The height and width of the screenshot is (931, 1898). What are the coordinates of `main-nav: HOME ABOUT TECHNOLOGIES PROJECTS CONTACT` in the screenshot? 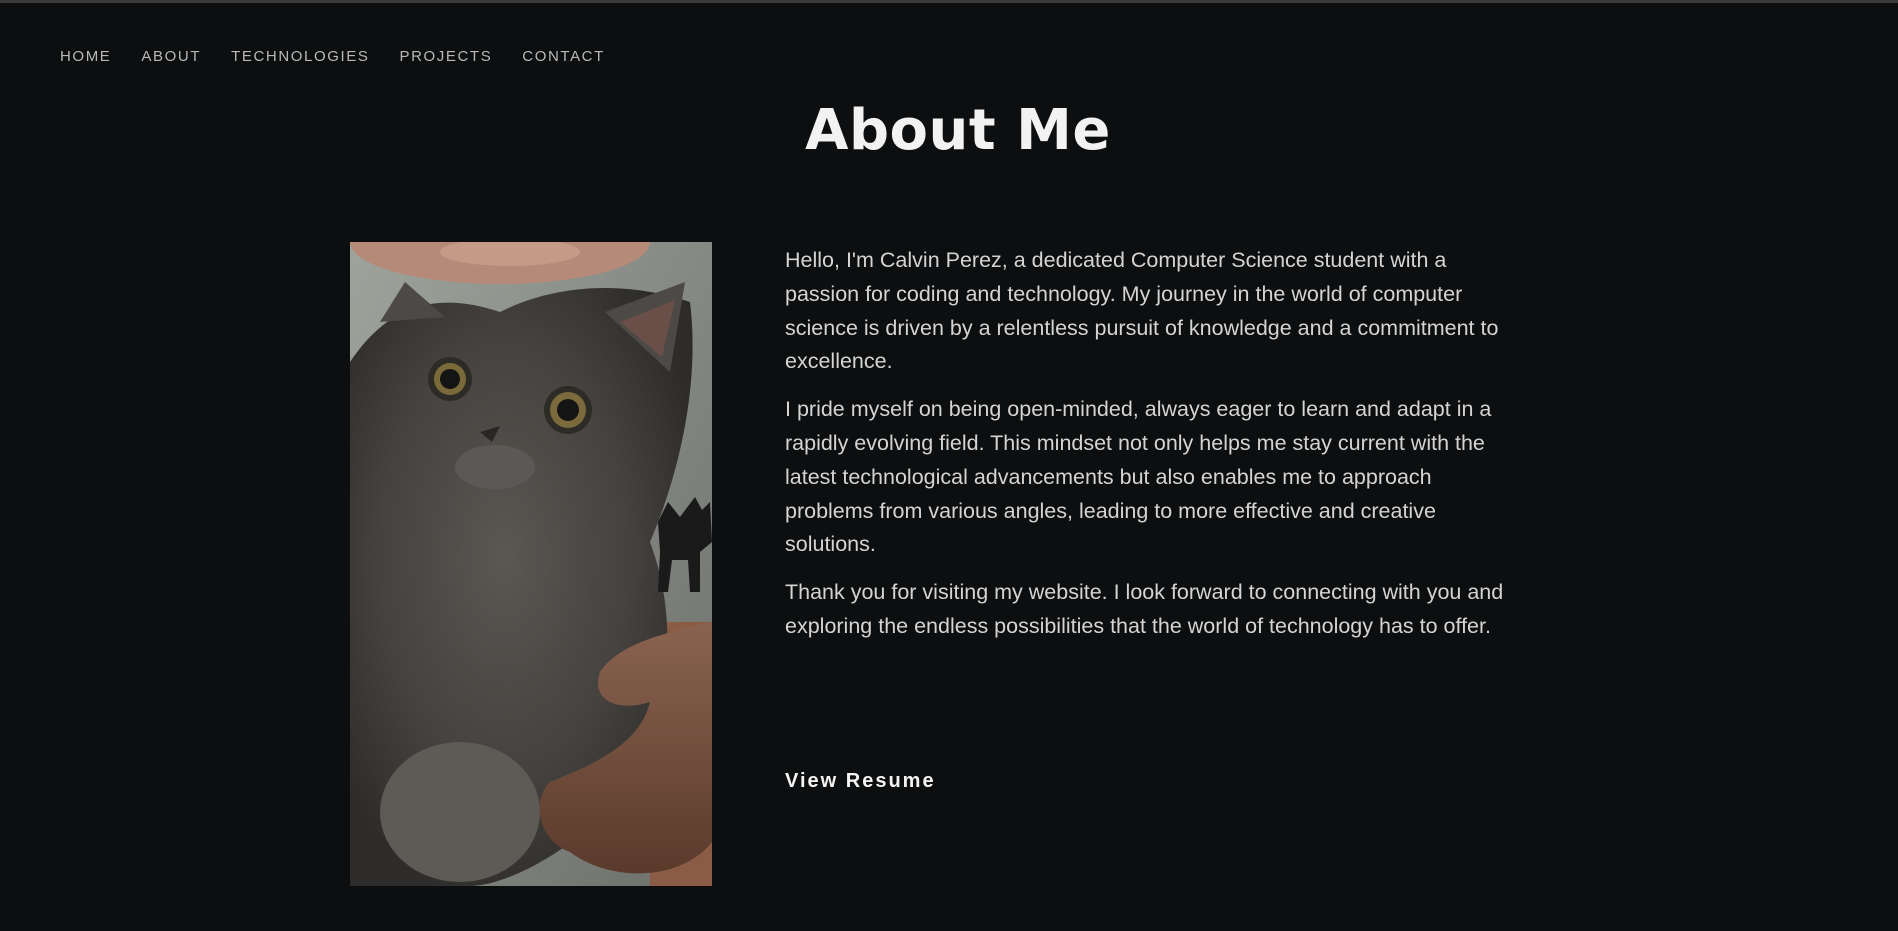 It's located at (347, 57).